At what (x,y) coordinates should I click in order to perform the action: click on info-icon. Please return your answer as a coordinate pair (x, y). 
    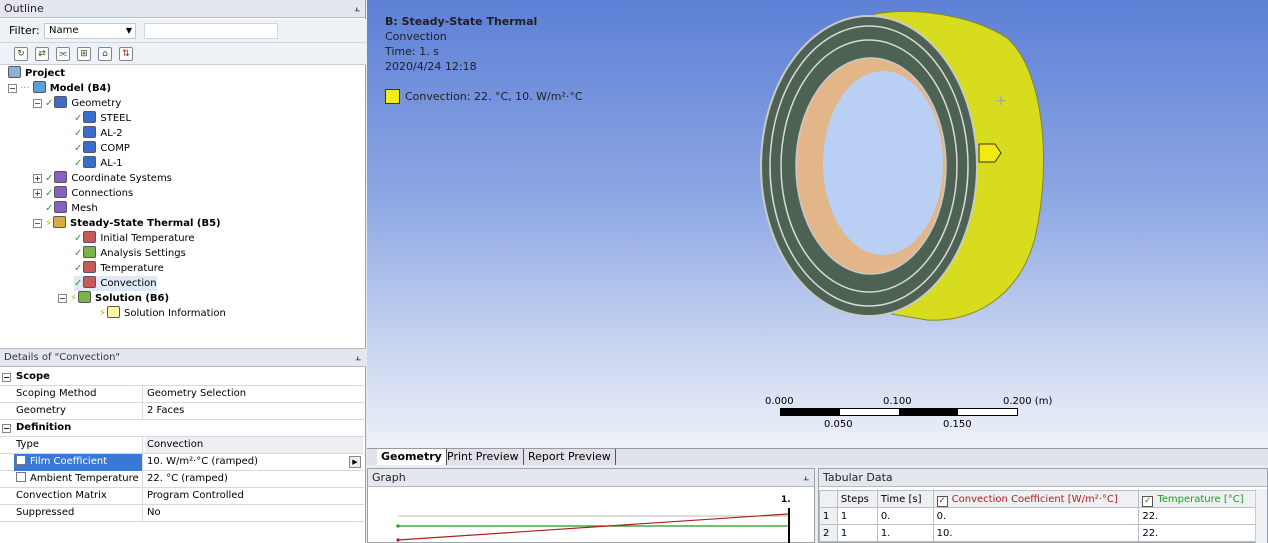
    Looking at the image, I should click on (114, 312).